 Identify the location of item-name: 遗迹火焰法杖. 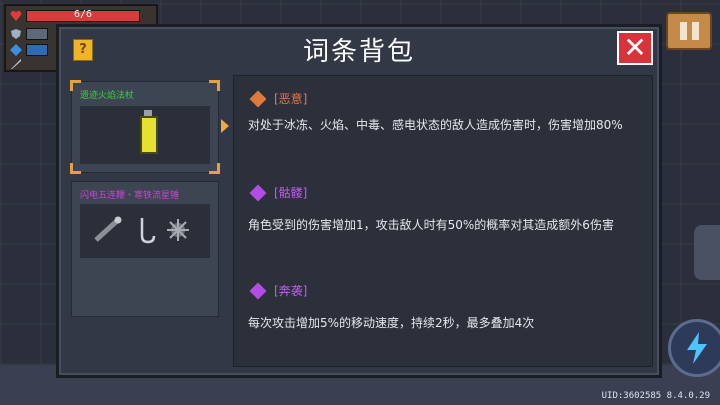
(107, 96).